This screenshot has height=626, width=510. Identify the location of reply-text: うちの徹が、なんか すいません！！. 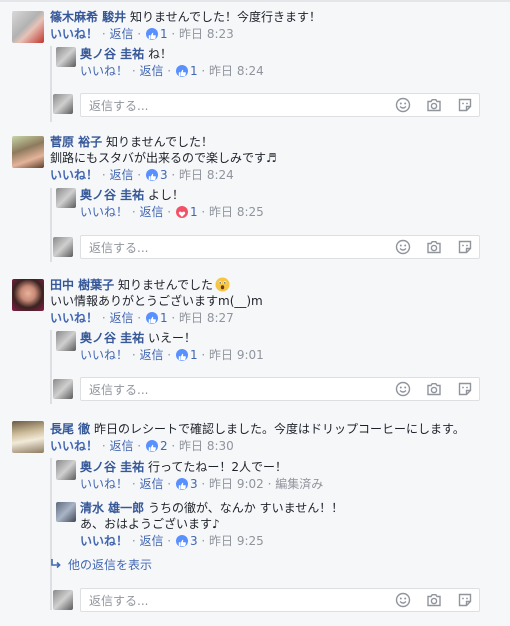
(246, 508).